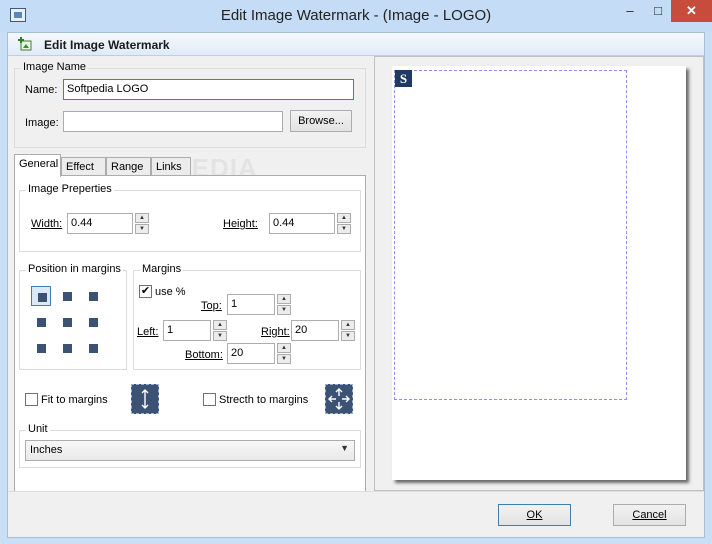 This screenshot has width=712, height=544. Describe the element at coordinates (251, 353) in the screenshot. I see `bottom-input: 20` at that location.